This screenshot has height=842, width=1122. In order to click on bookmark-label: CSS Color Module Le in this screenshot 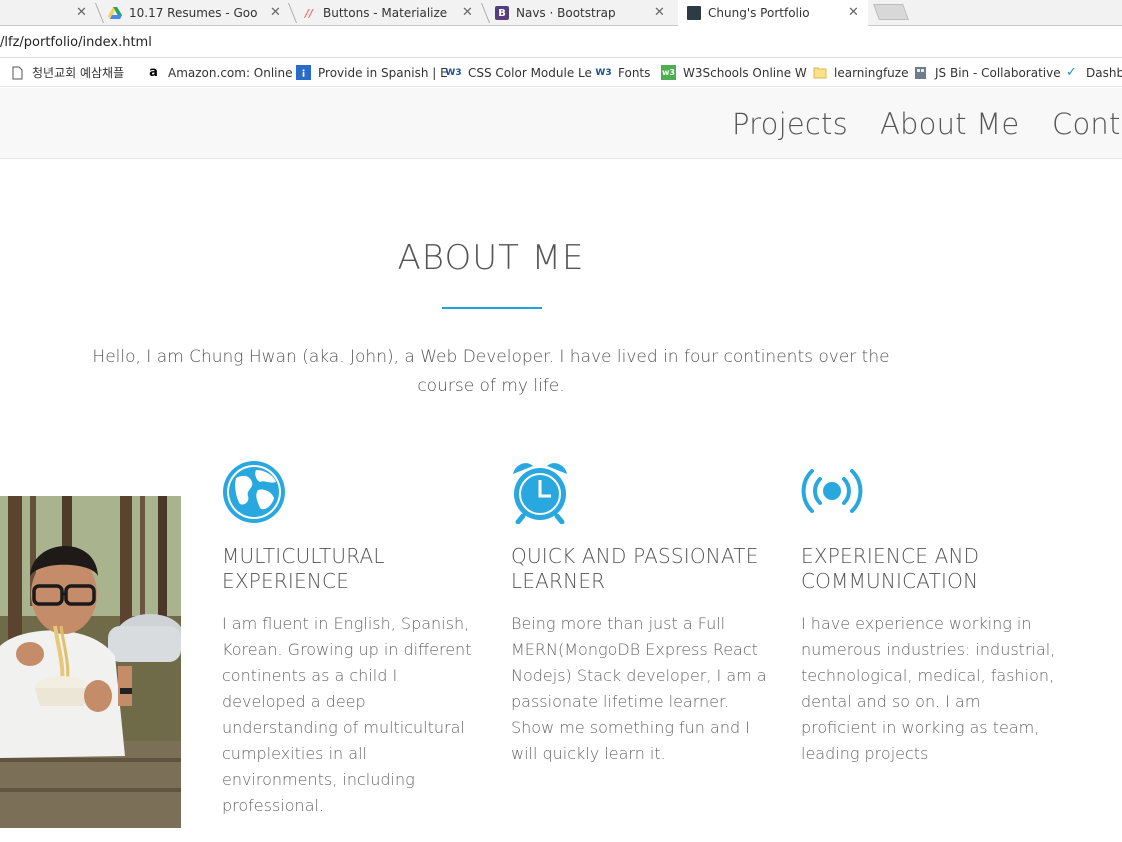, I will do `click(530, 72)`.